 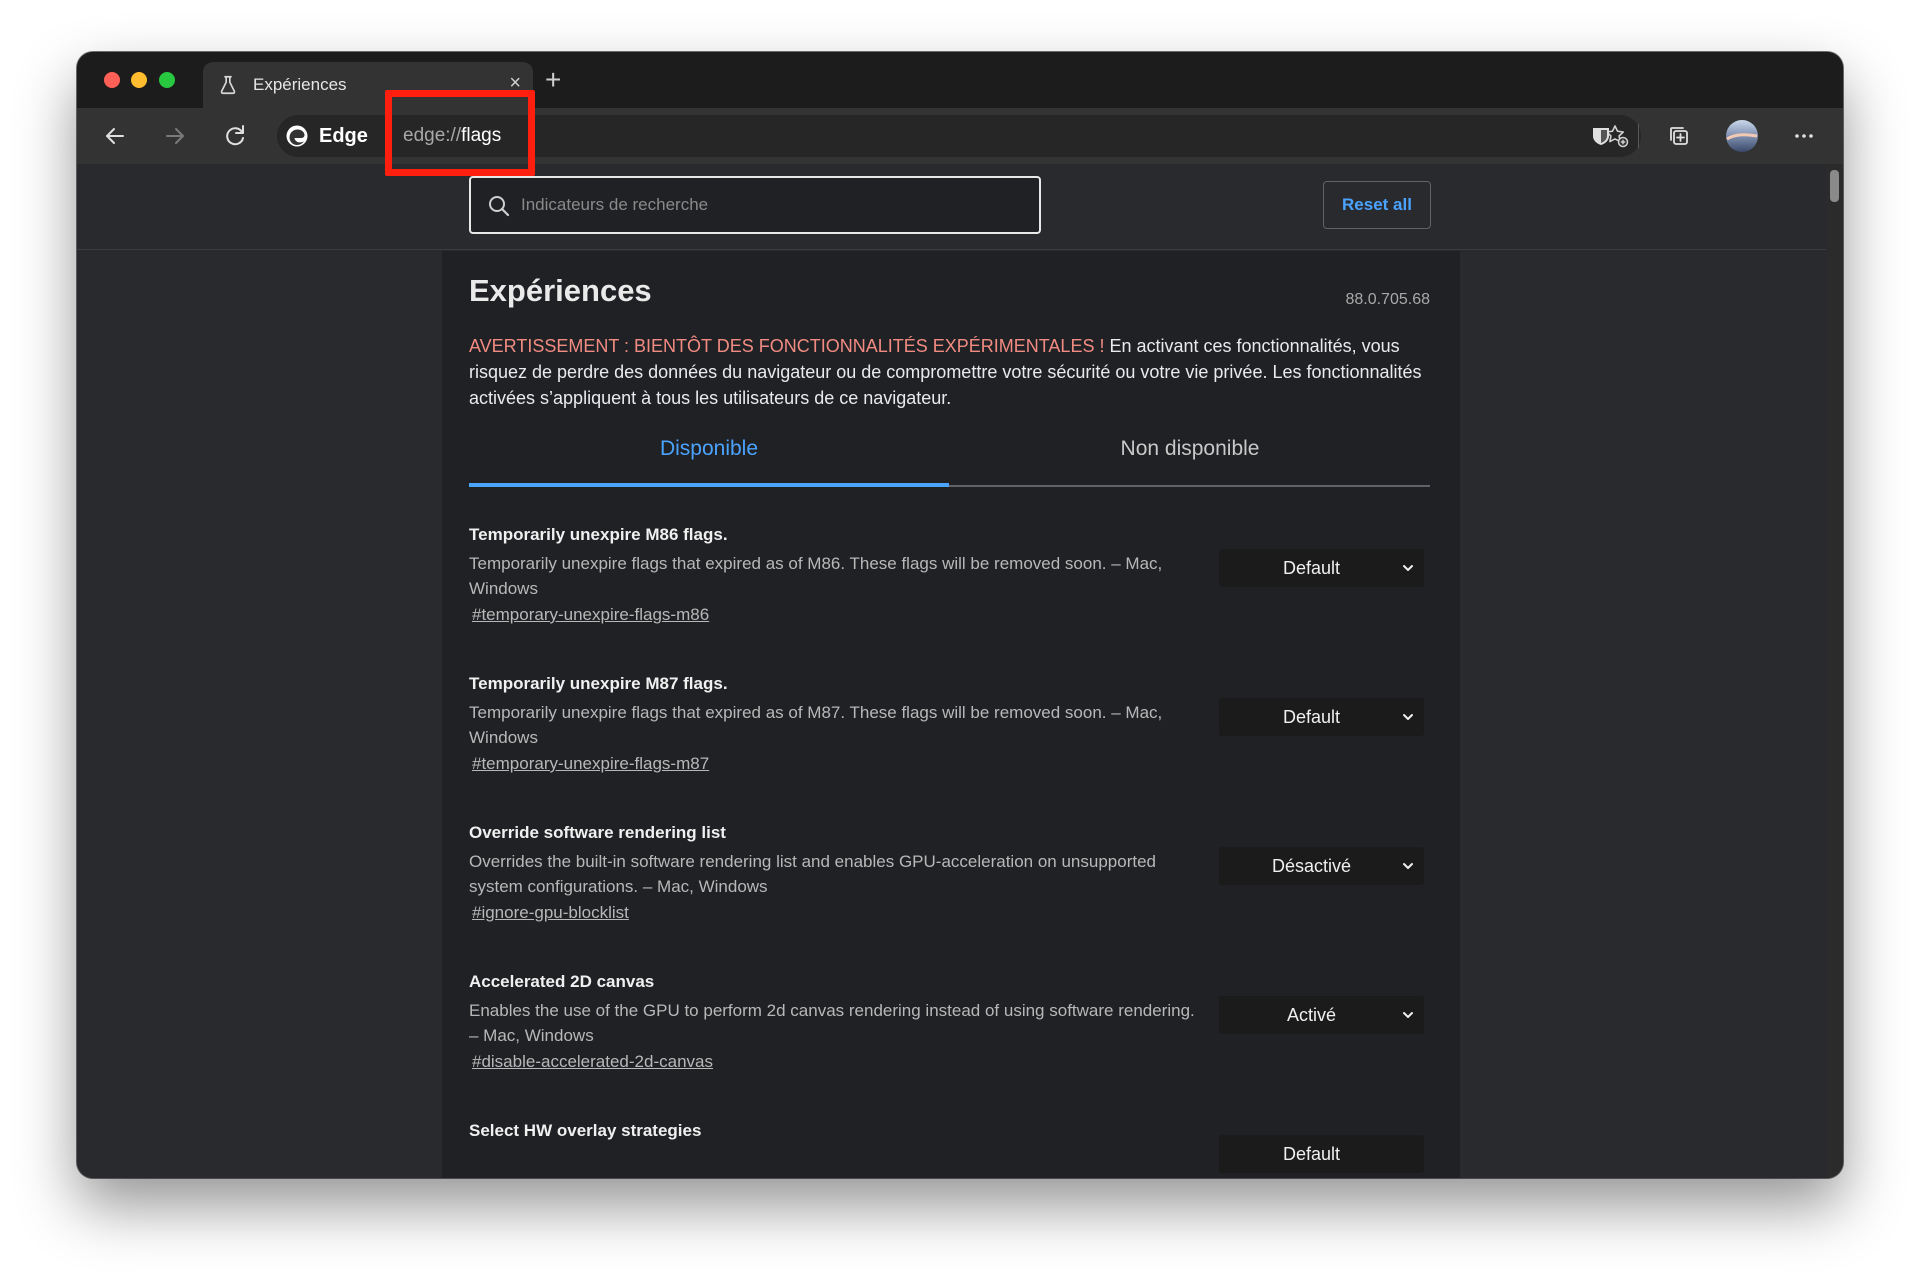 What do you see at coordinates (562, 981) in the screenshot?
I see `flag-name: Accelerated 2D canvas` at bounding box center [562, 981].